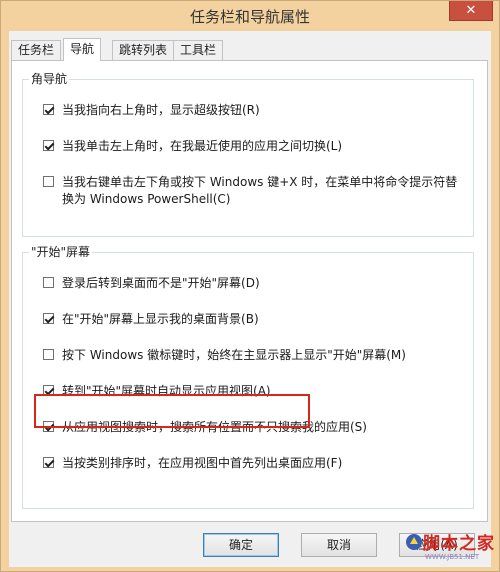 This screenshot has width=500, height=572. I want to click on option-label: 在"开始"屏幕上显示我的桌面背景(B), so click(160, 319).